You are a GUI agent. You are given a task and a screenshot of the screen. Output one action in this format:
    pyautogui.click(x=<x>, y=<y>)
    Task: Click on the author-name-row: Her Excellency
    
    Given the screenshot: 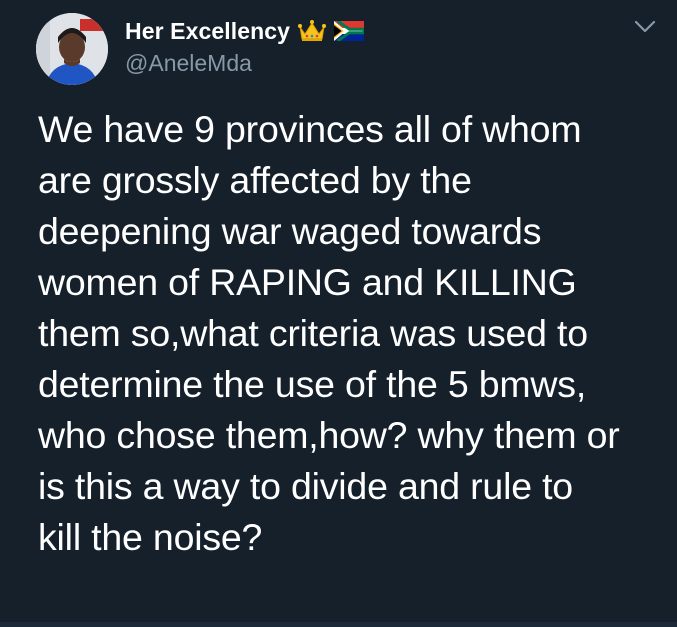 What is the action you would take?
    pyautogui.click(x=245, y=31)
    